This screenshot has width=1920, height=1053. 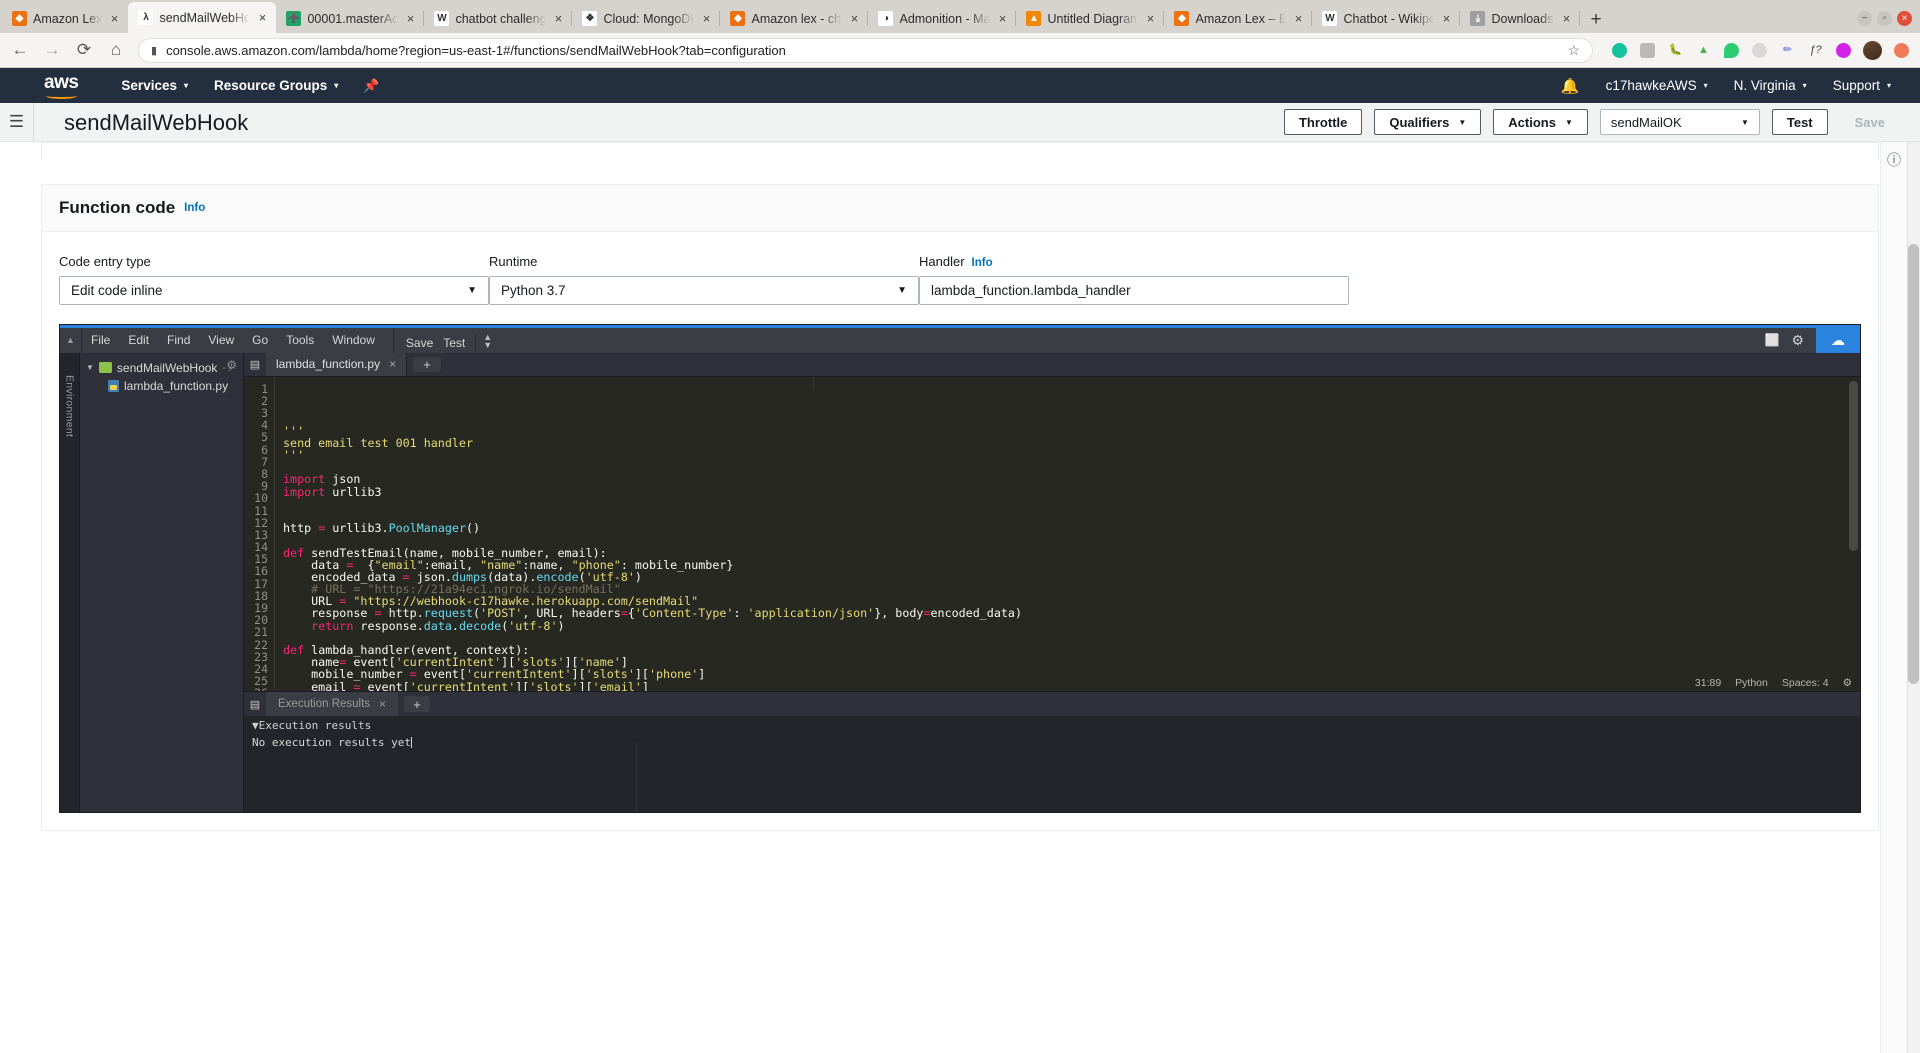 I want to click on editor-menu-window: Window, so click(x=353, y=340).